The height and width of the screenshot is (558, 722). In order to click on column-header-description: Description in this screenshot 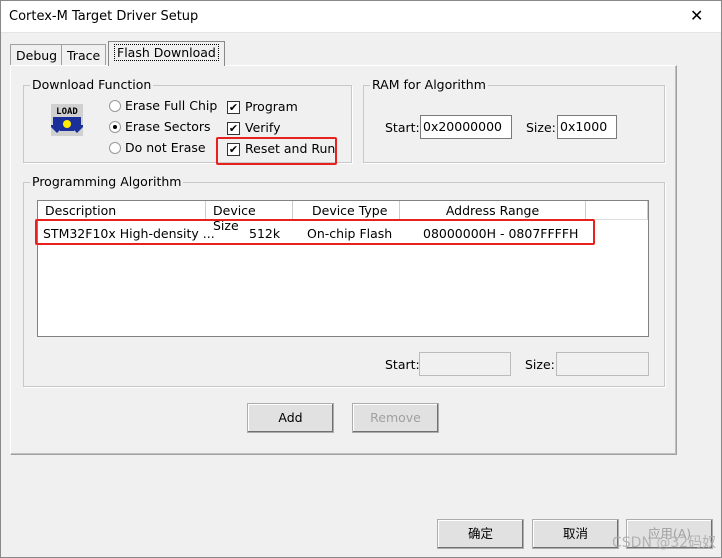, I will do `click(122, 210)`.